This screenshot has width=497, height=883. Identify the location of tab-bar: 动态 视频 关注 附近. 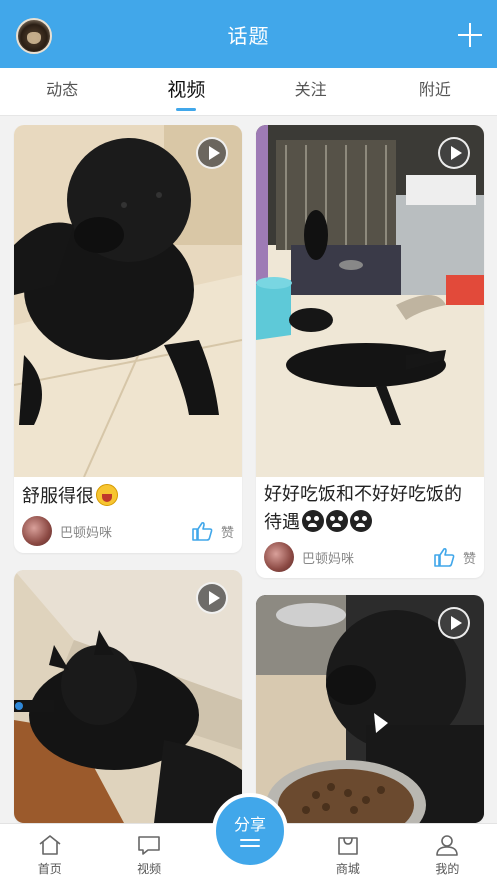
(248, 92).